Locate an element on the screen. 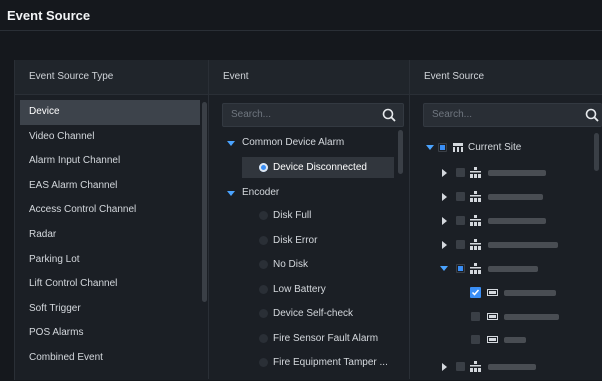 This screenshot has width=602, height=381. title-bar: Event Source is located at coordinates (301, 15).